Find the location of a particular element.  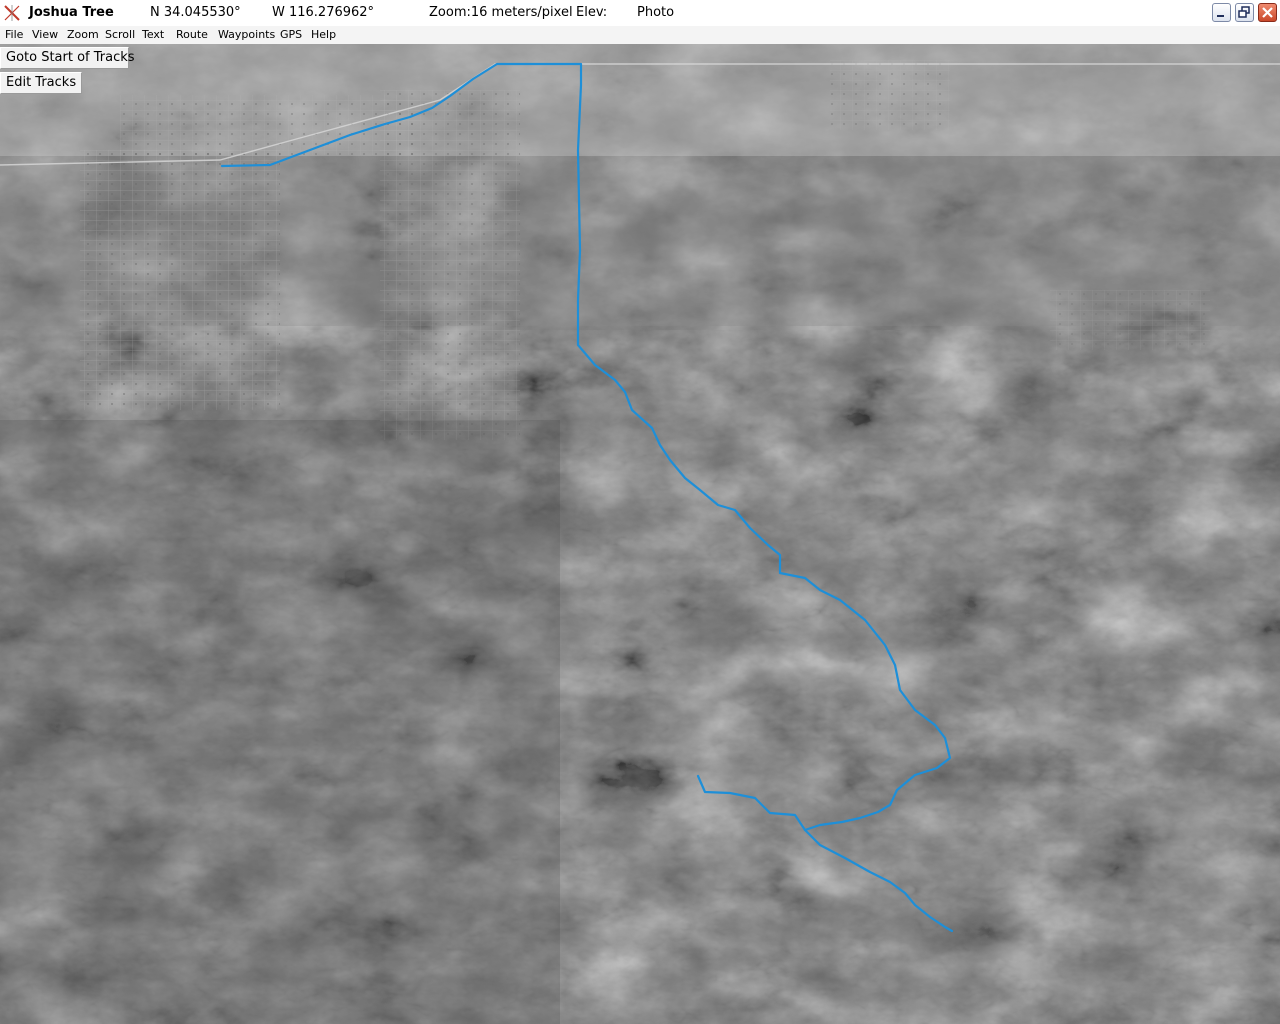

menu-text: Text is located at coordinates (153, 34).